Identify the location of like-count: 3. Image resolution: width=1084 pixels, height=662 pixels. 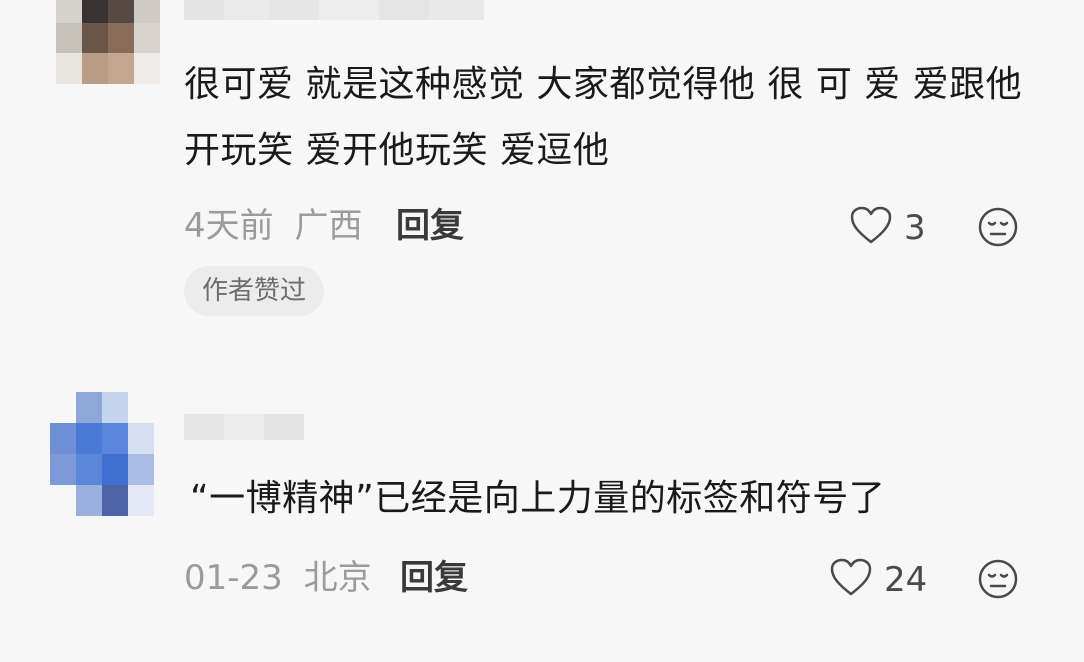
(915, 228).